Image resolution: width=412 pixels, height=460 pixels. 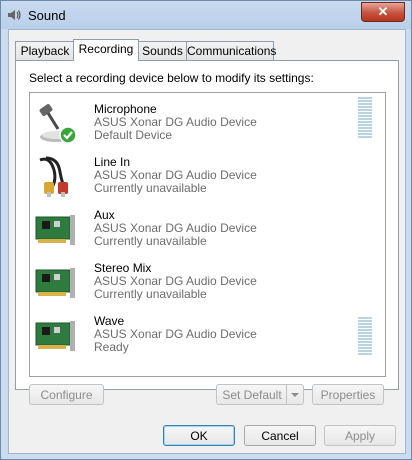 I want to click on device-name: Wave, so click(x=109, y=321).